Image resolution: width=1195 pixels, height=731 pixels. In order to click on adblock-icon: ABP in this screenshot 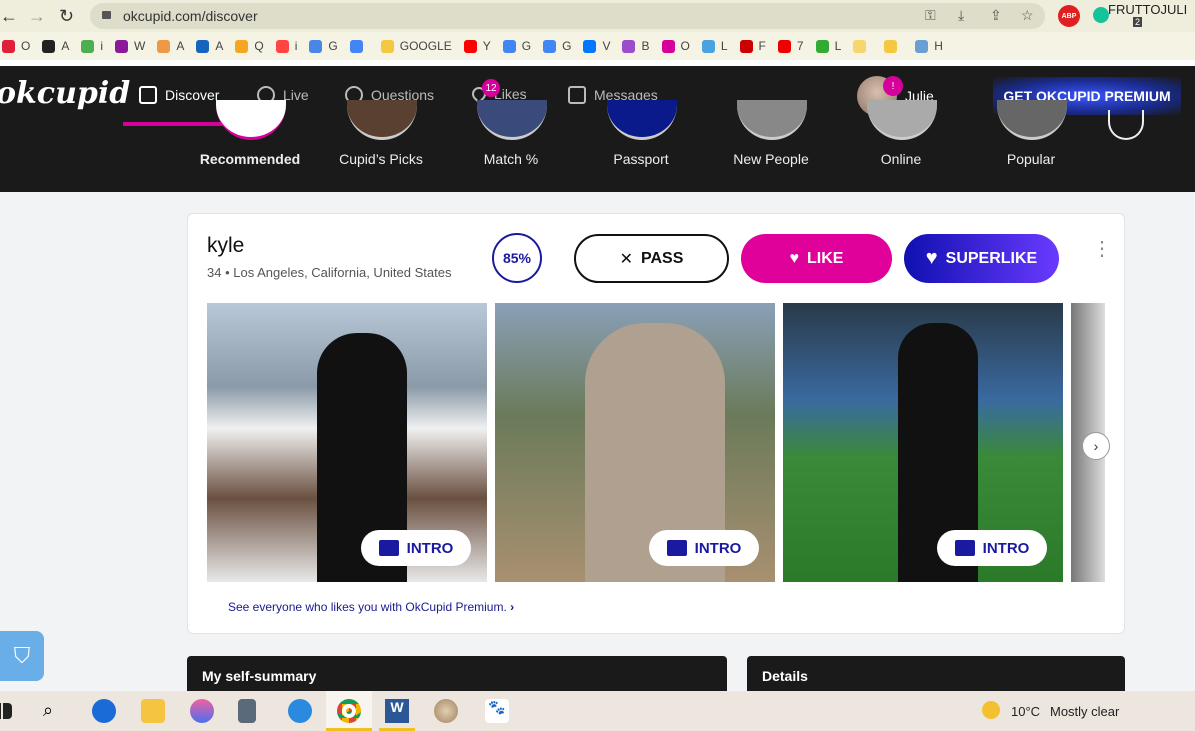, I will do `click(1069, 16)`.